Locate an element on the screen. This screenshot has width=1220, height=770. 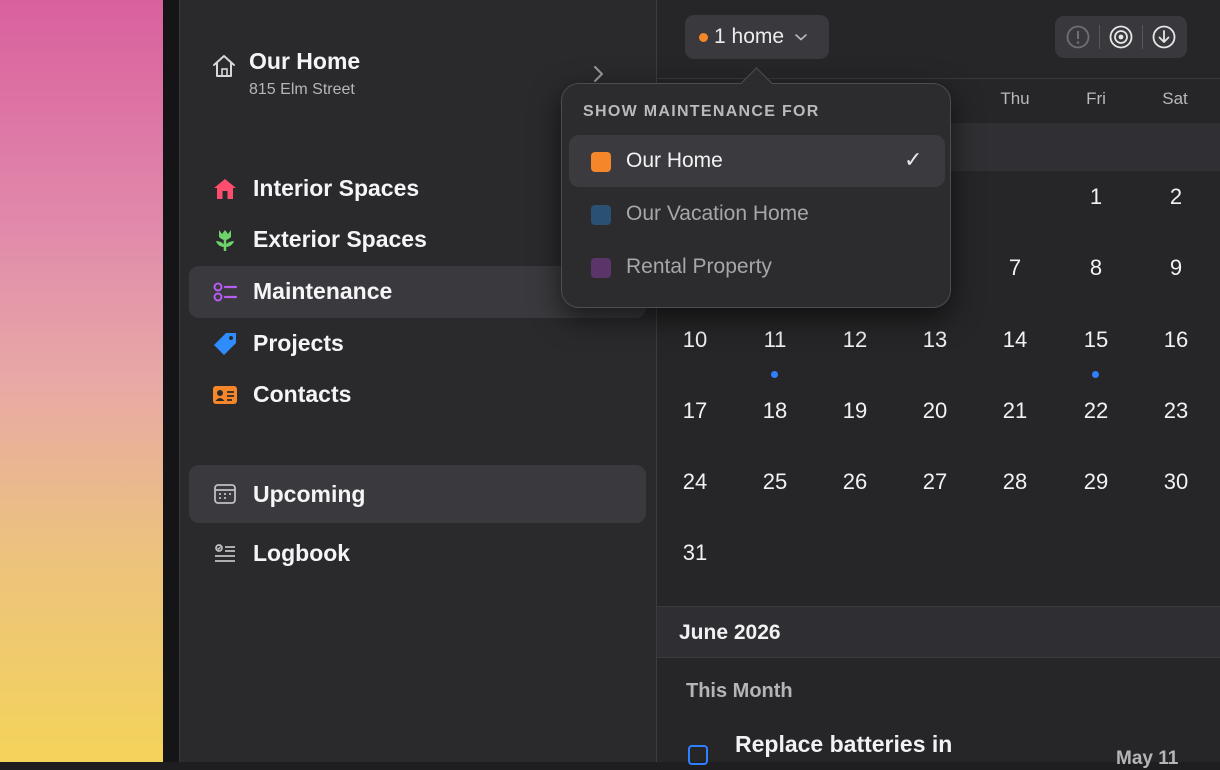
popover-item-label: Rental Property is located at coordinates (699, 266).